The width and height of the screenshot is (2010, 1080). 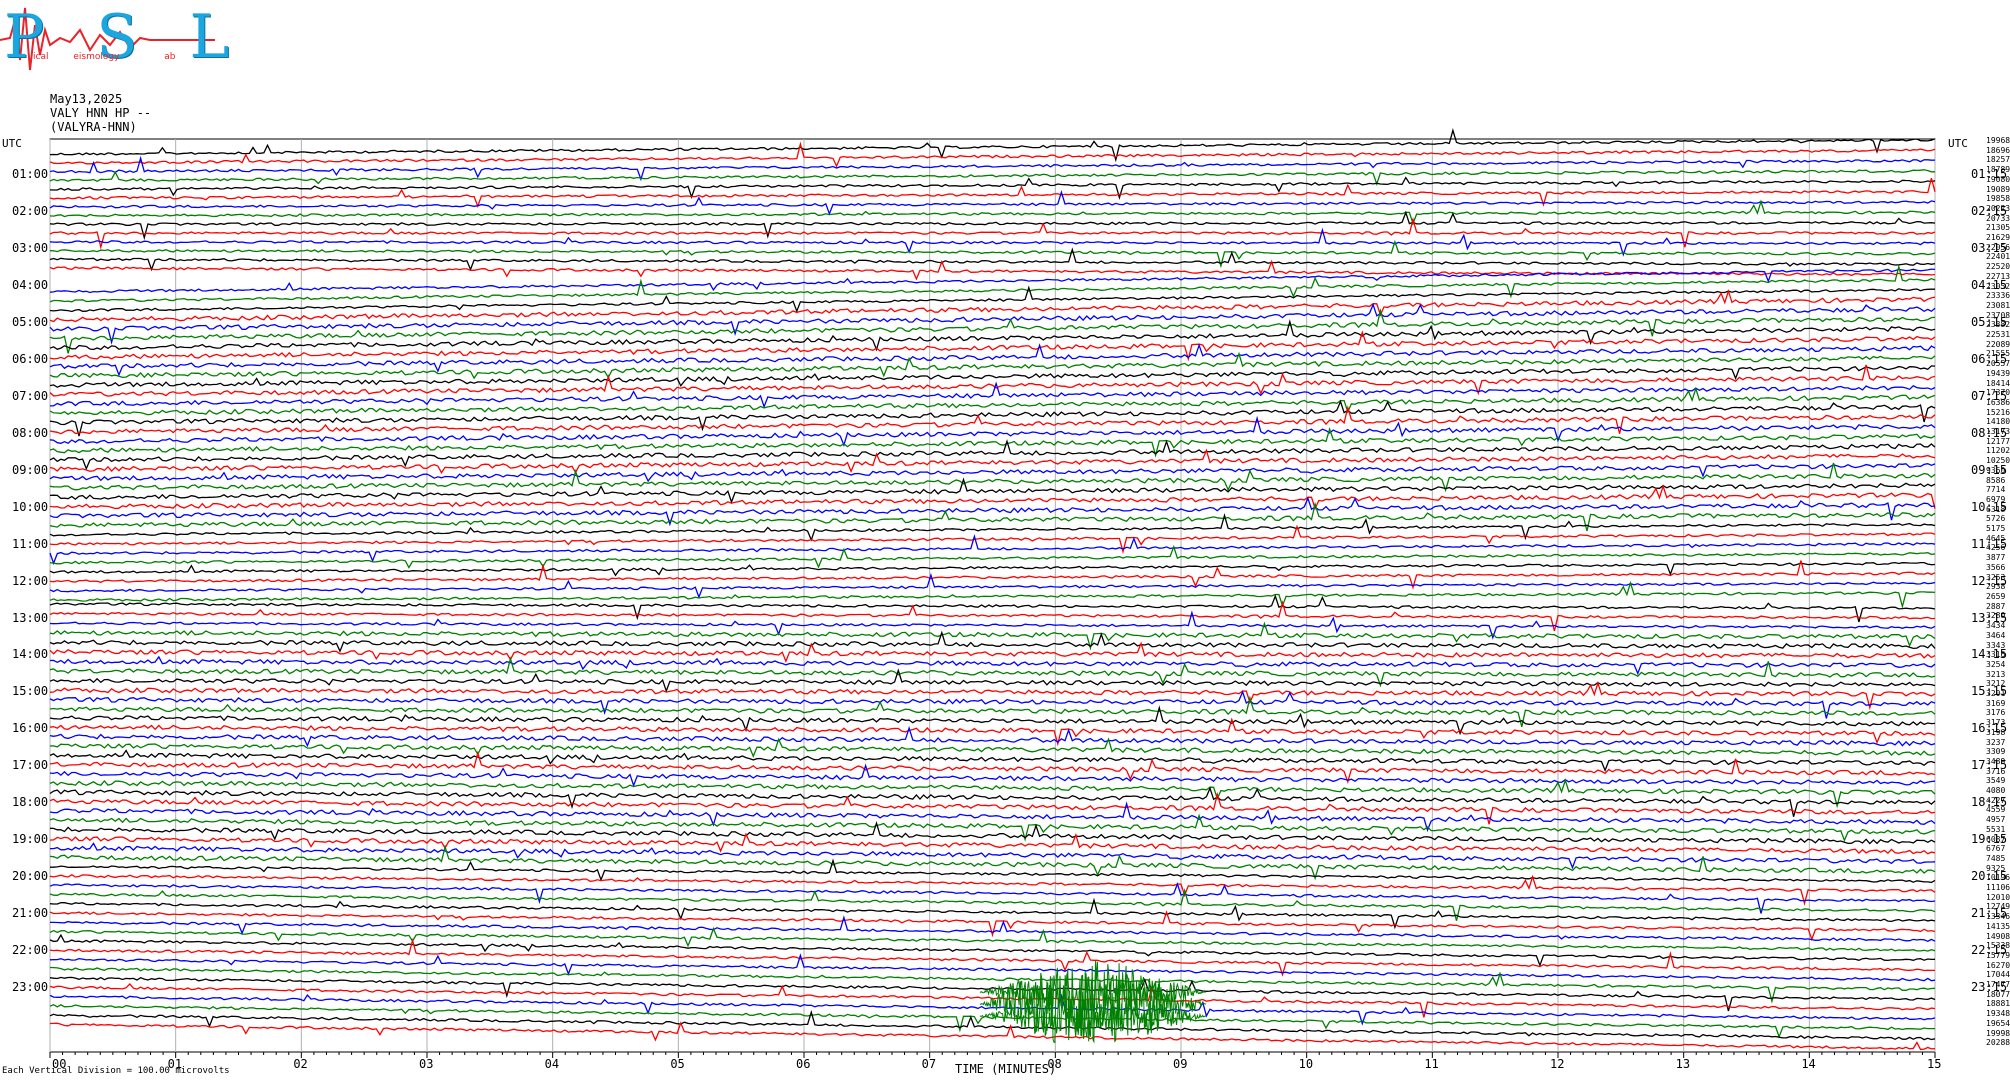 I want to click on right-row-value: 21555, so click(x=1998, y=354).